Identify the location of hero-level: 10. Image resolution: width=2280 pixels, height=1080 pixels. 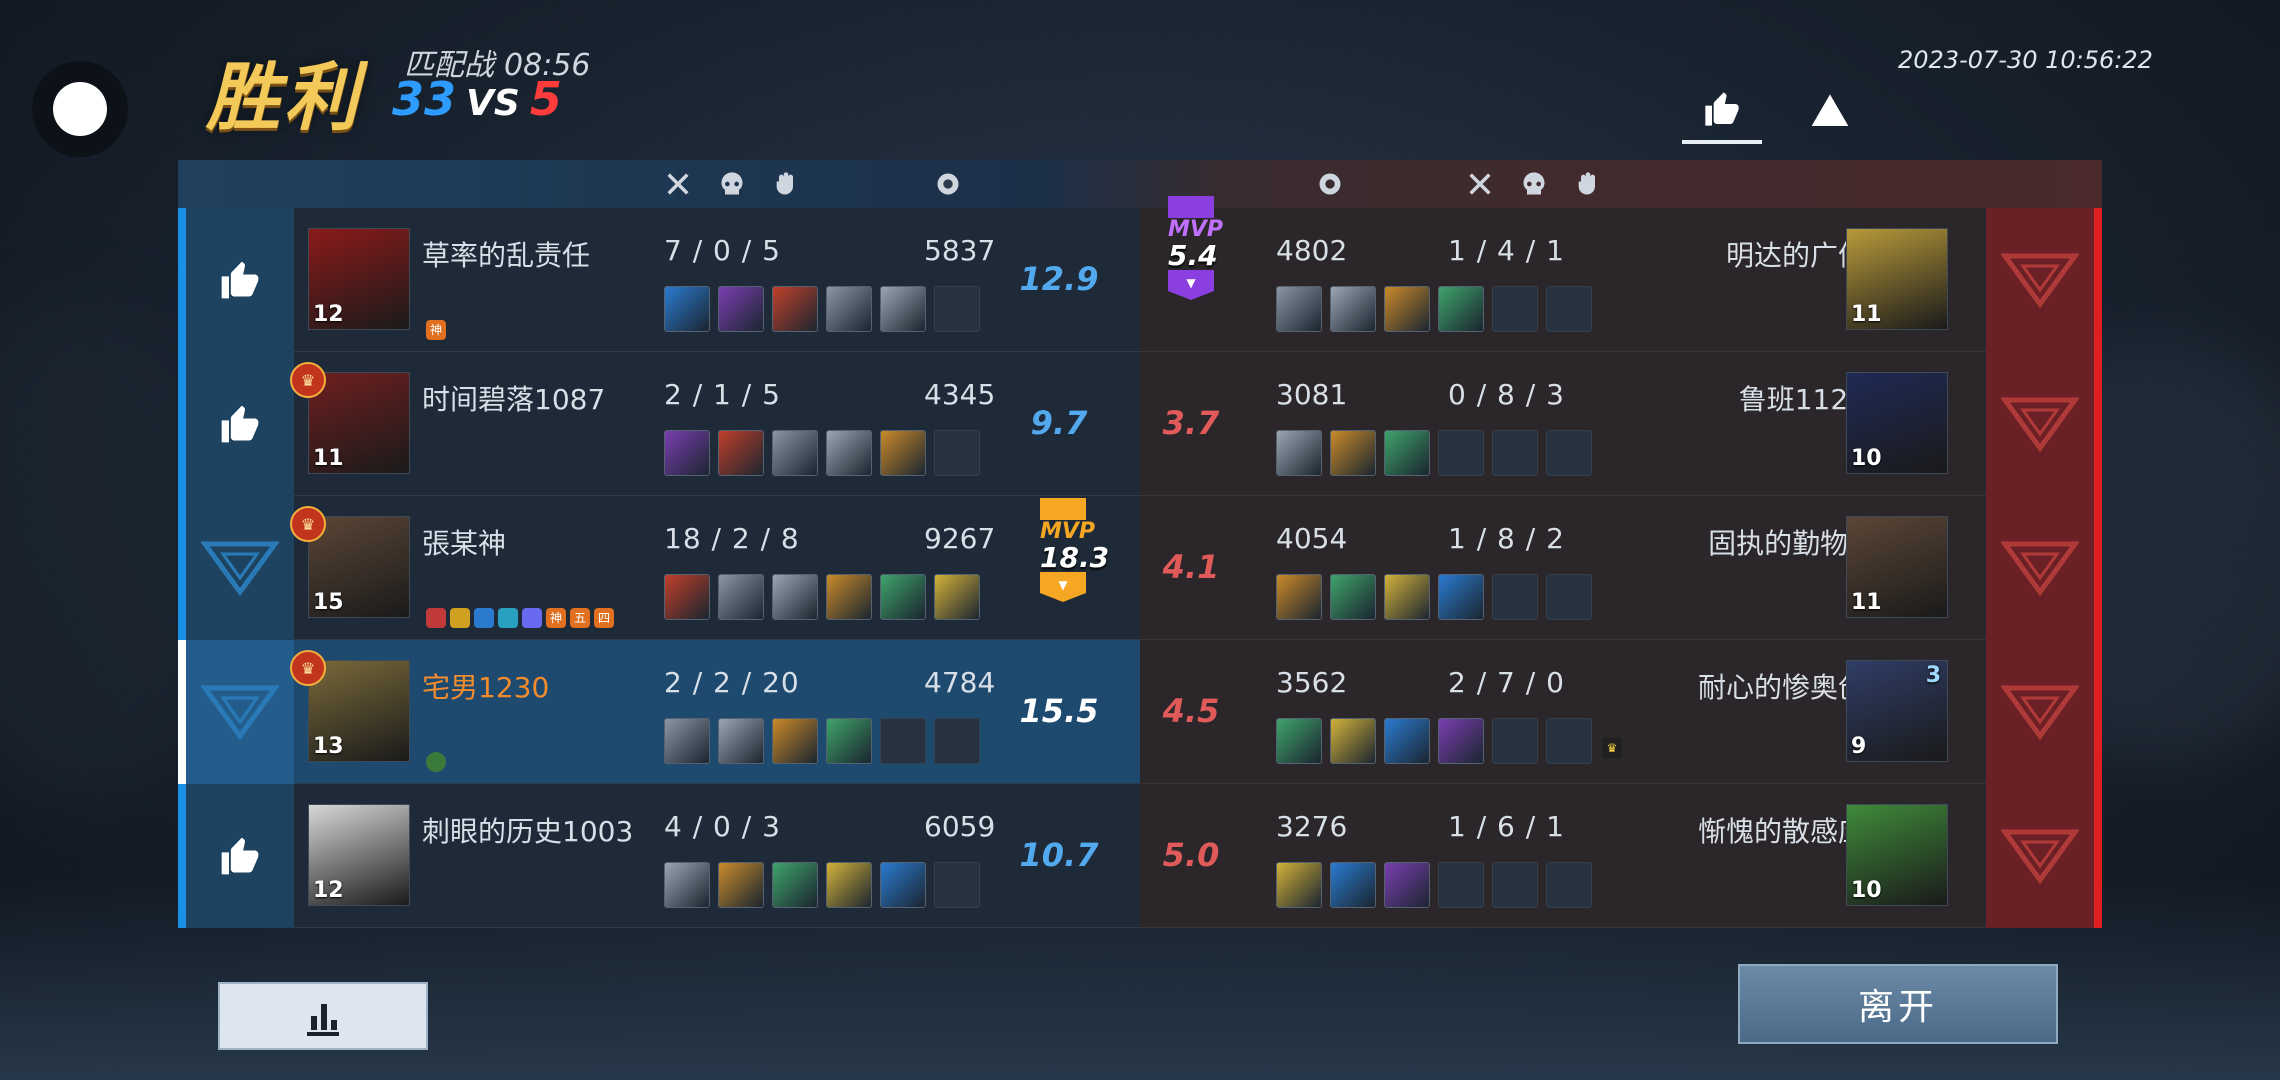
(1866, 458).